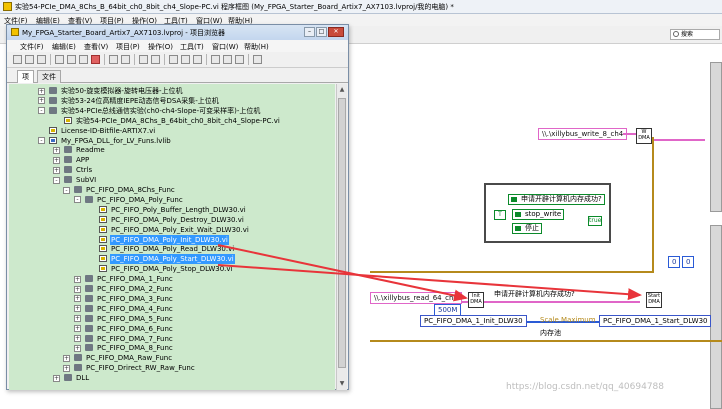 This screenshot has height=409, width=722. I want to click on tree-item-label: PC_FIFO_DMA_Poly_Init_DLW30.vi, so click(169, 239).